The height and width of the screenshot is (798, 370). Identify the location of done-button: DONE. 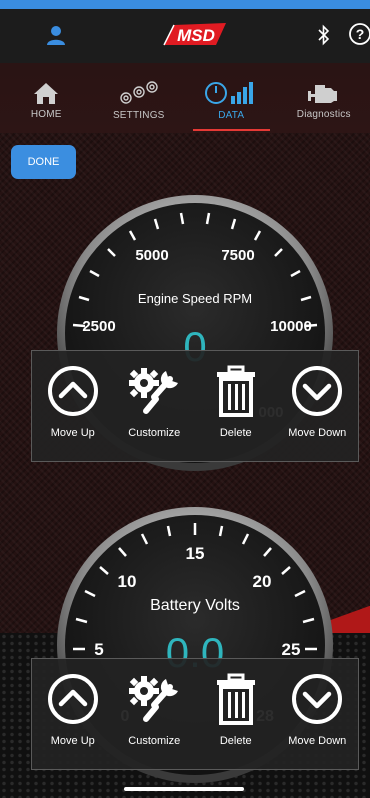
(43, 162).